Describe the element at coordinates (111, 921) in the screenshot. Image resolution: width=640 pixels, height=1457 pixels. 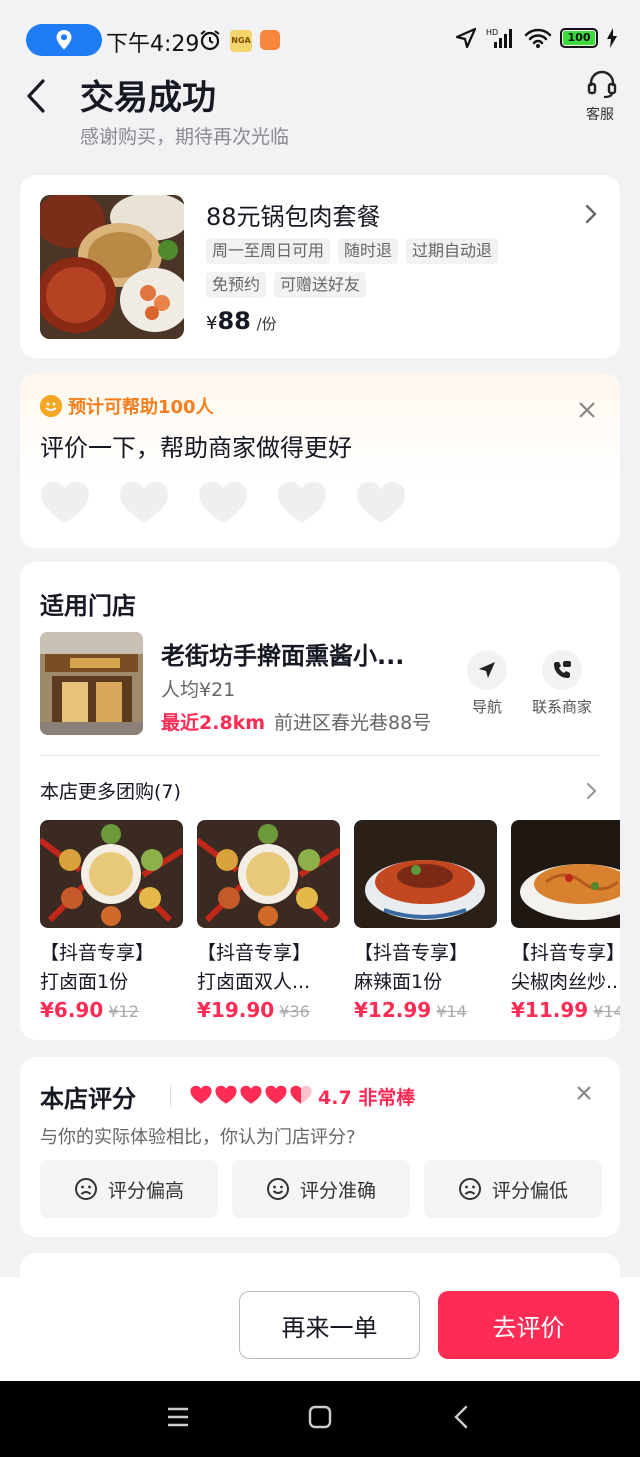
I see `deal-item: 【抖音专享】 打卤面1份 ¥6.90 ¥12` at that location.